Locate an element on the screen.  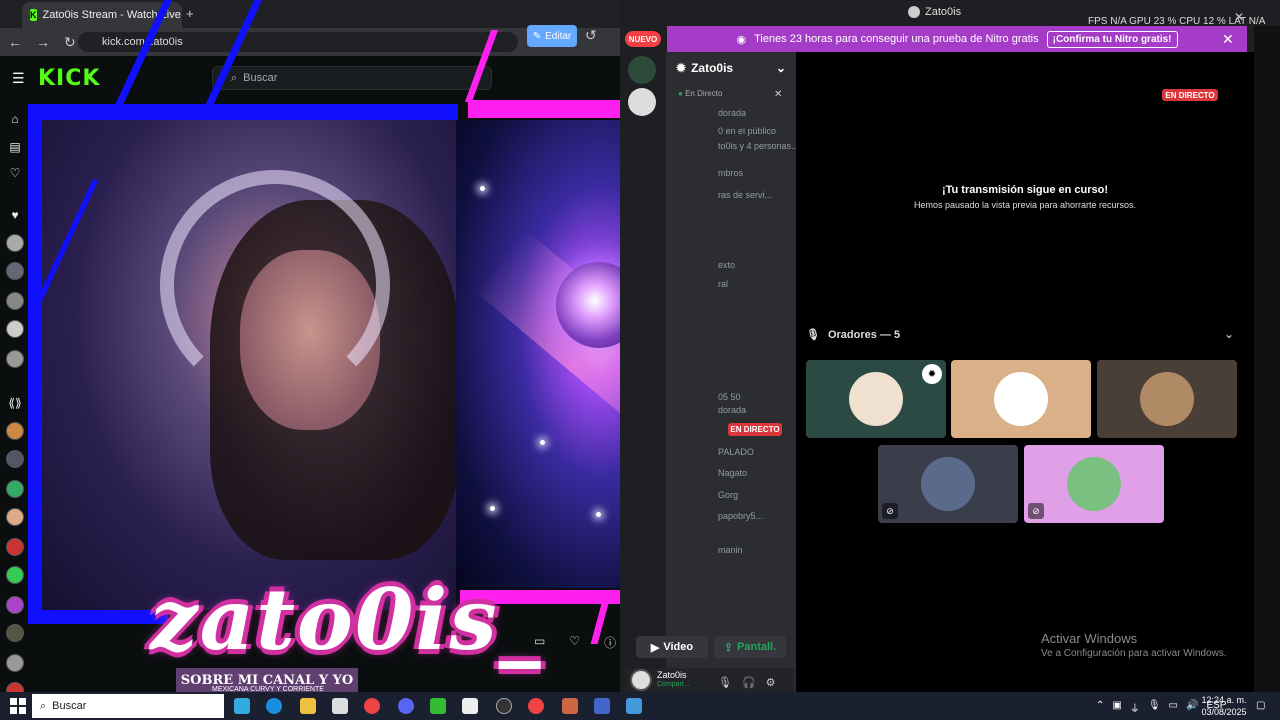
new-tab-button: + is located at coordinates (190, 13).